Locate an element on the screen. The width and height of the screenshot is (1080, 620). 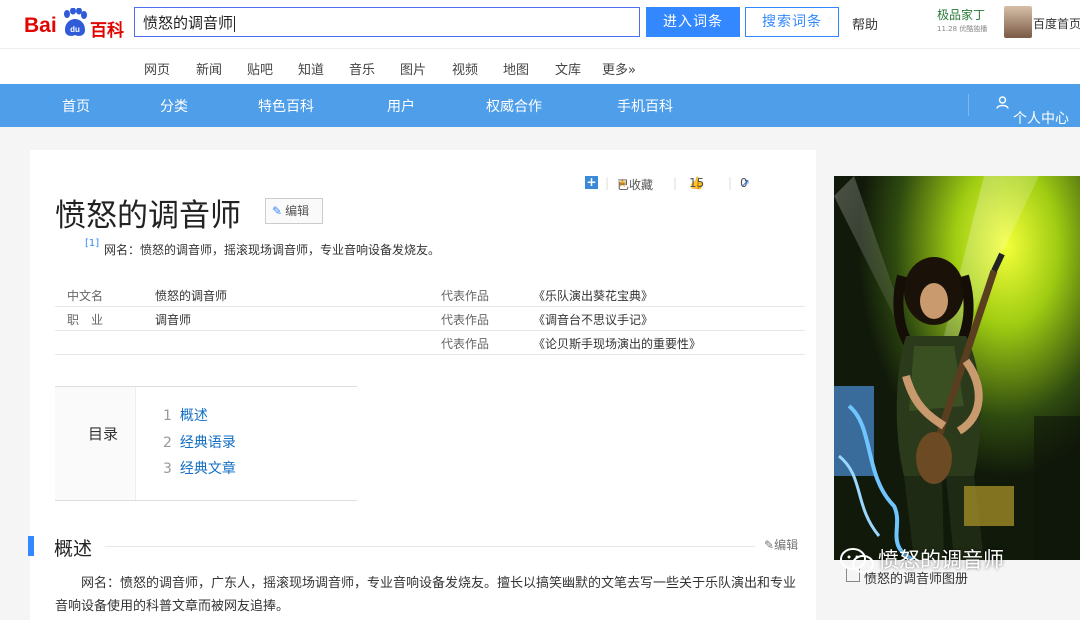
user-center-label: 个人中心 is located at coordinates (1041, 119).